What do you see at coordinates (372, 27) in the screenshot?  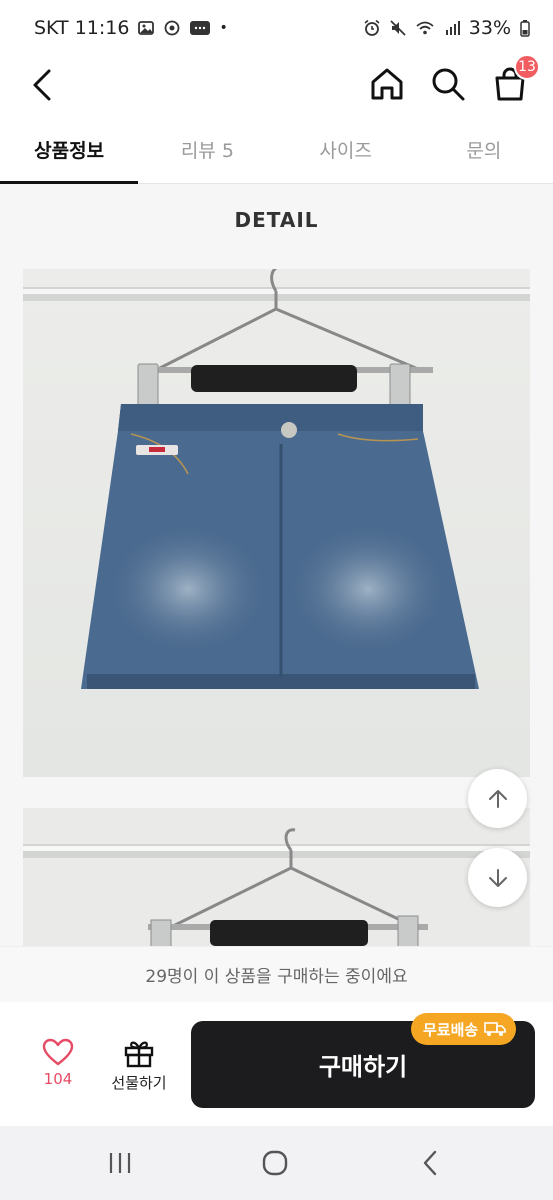 I see `alarm-icon` at bounding box center [372, 27].